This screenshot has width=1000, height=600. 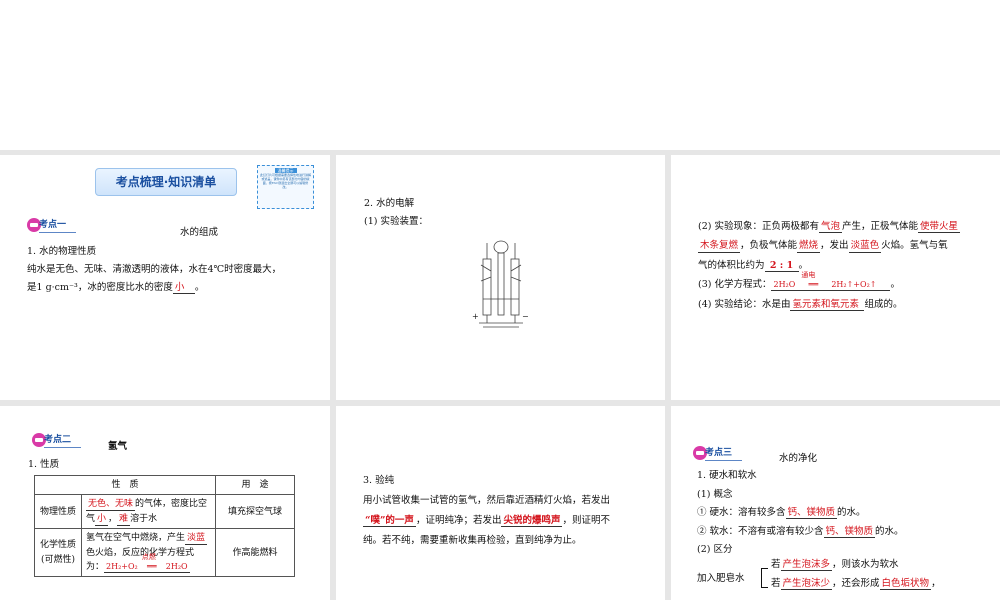 I want to click on text-line: 是1 g·cm⁻³，冰的密度比水的密度小。, so click(x=169, y=288).